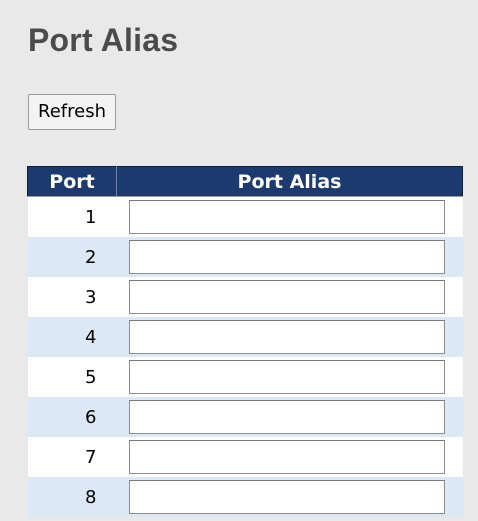 Image resolution: width=478 pixels, height=521 pixels. I want to click on refresh-button: Refresh, so click(72, 112).